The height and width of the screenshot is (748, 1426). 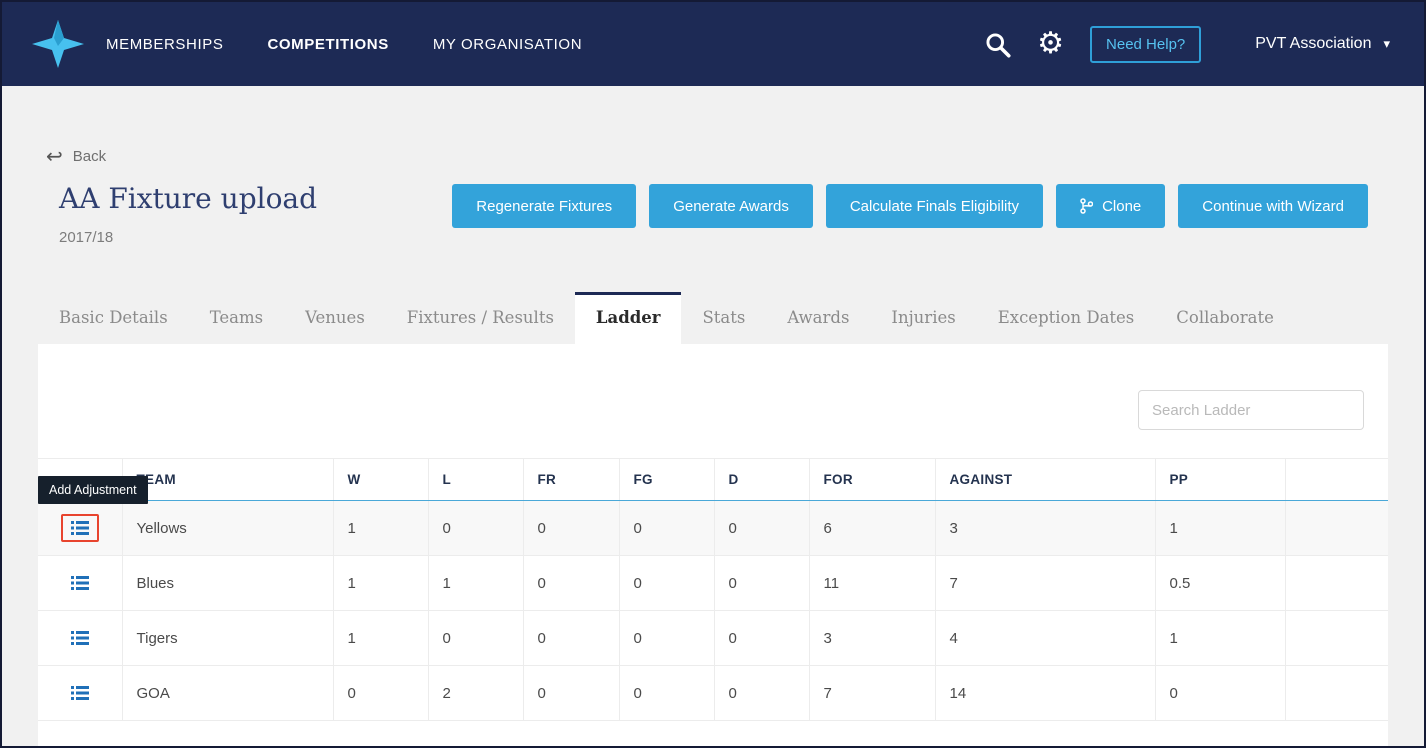 I want to click on tab-exception-dates: Exception Dates, so click(x=1066, y=318).